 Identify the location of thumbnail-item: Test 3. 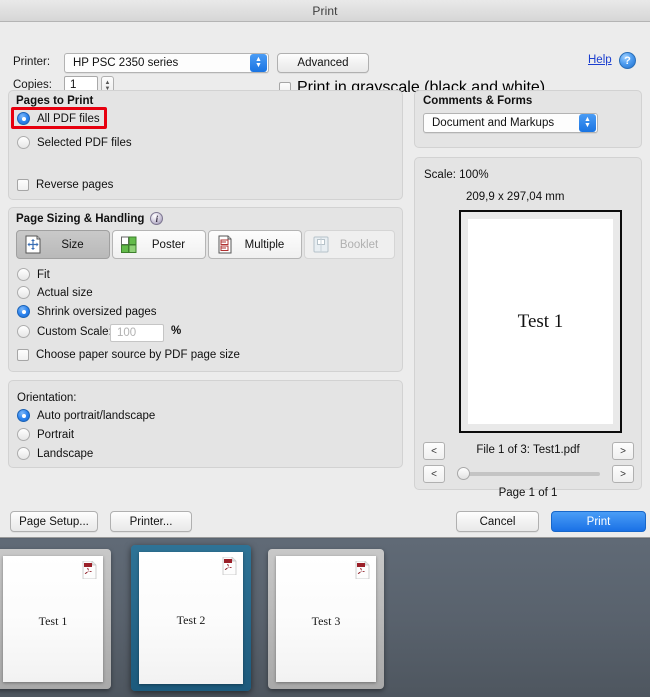
(326, 619).